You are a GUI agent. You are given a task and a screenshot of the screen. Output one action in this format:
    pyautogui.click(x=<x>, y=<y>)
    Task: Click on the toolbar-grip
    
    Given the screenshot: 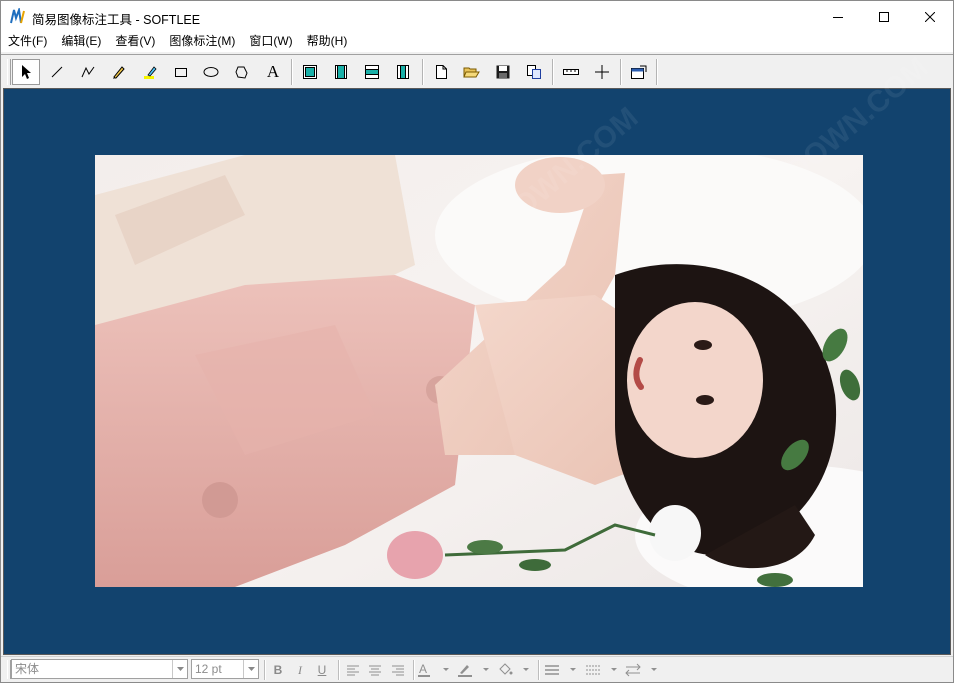 What is the action you would take?
    pyautogui.click(x=9, y=72)
    